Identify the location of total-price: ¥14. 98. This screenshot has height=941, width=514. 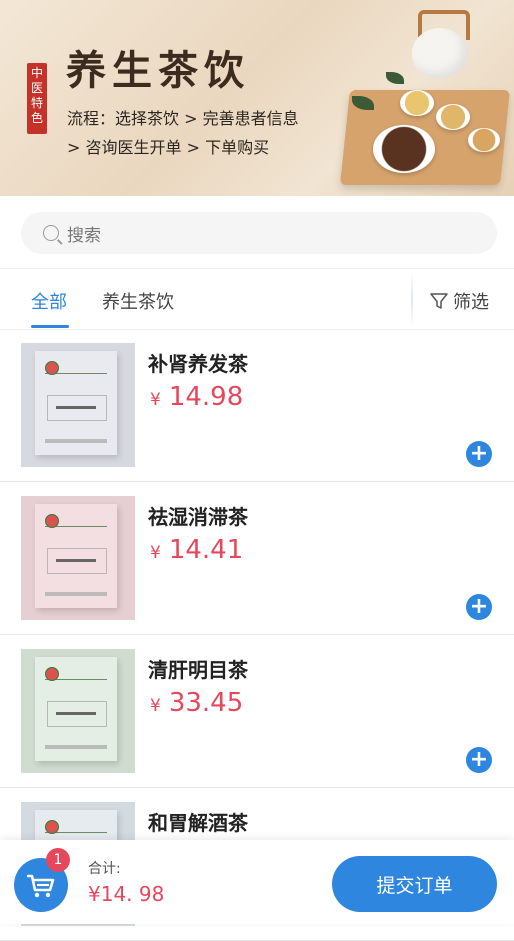
(126, 894).